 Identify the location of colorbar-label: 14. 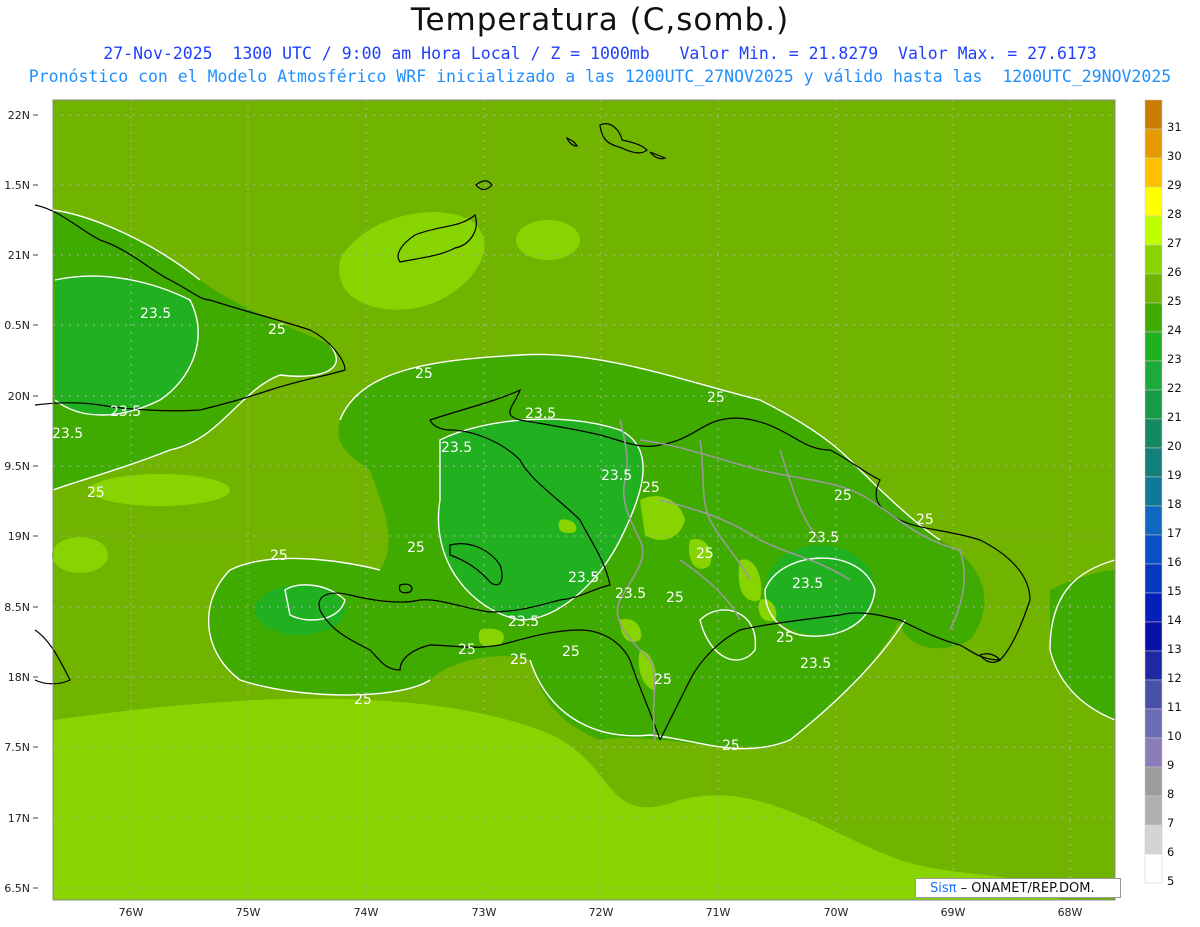
(1174, 620).